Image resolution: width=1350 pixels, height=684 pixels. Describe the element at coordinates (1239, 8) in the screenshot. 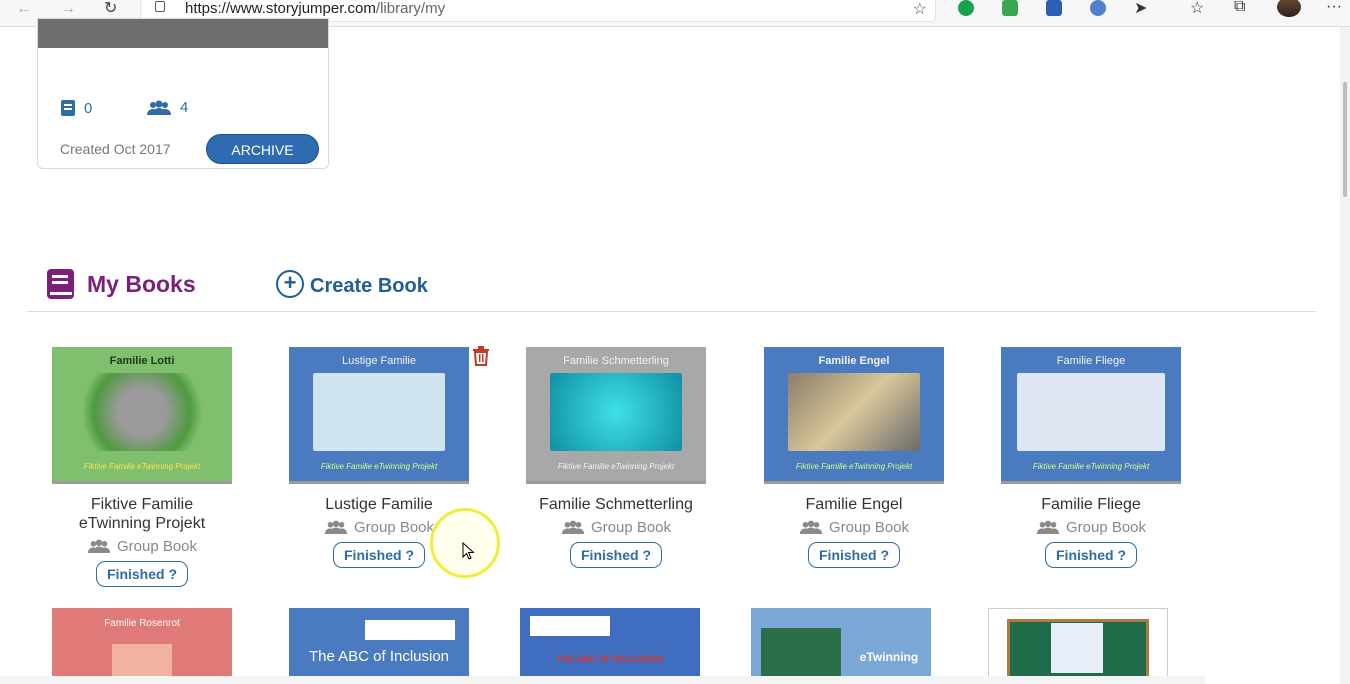

I see `collections-icon: ⧉` at that location.